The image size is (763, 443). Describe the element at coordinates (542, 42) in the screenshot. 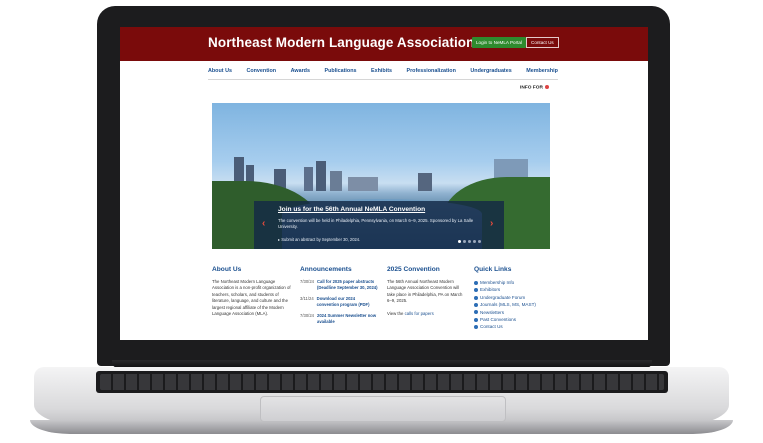

I see `contact-button: Contact Us` at that location.